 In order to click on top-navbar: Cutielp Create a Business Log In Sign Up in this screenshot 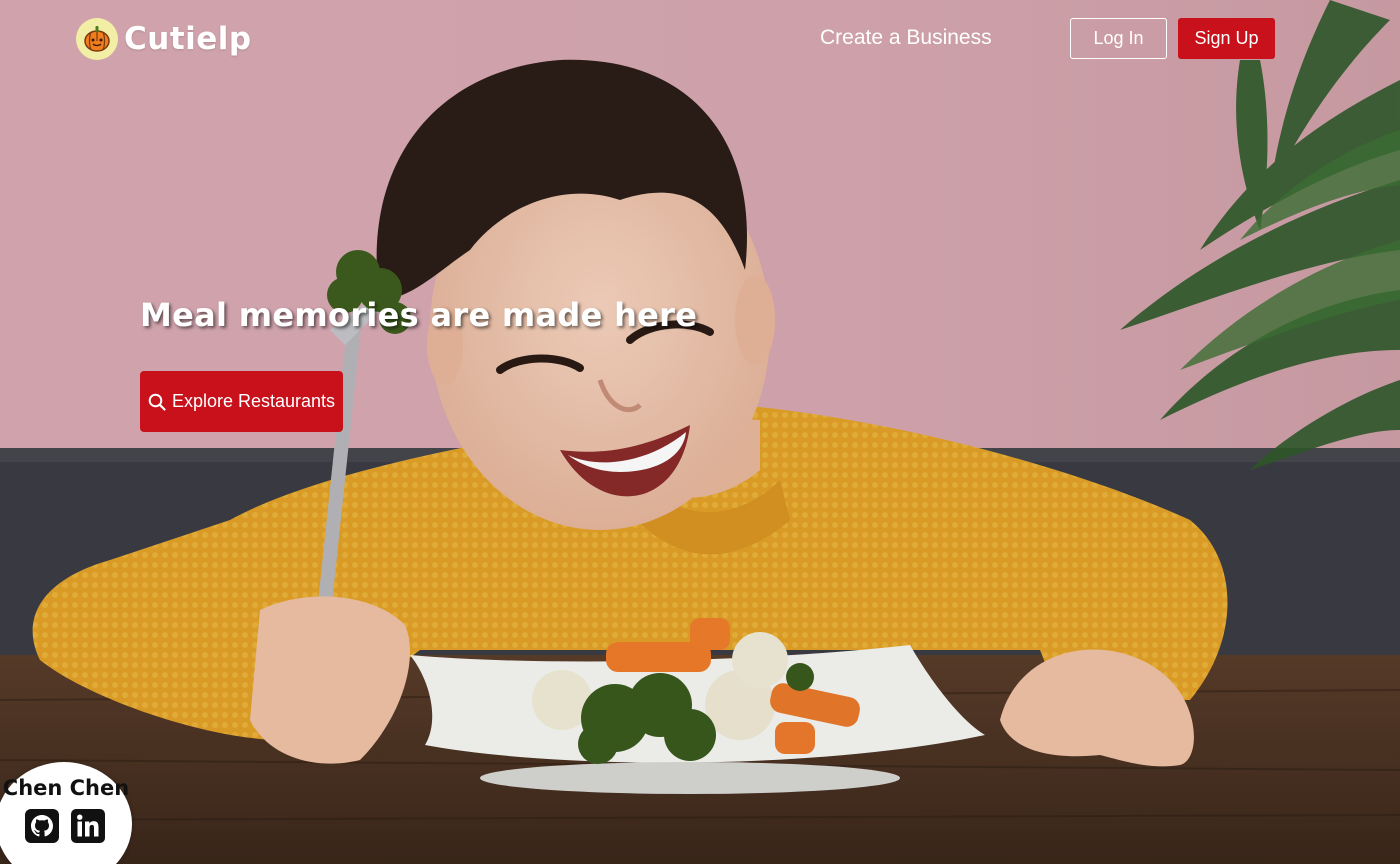, I will do `click(700, 39)`.